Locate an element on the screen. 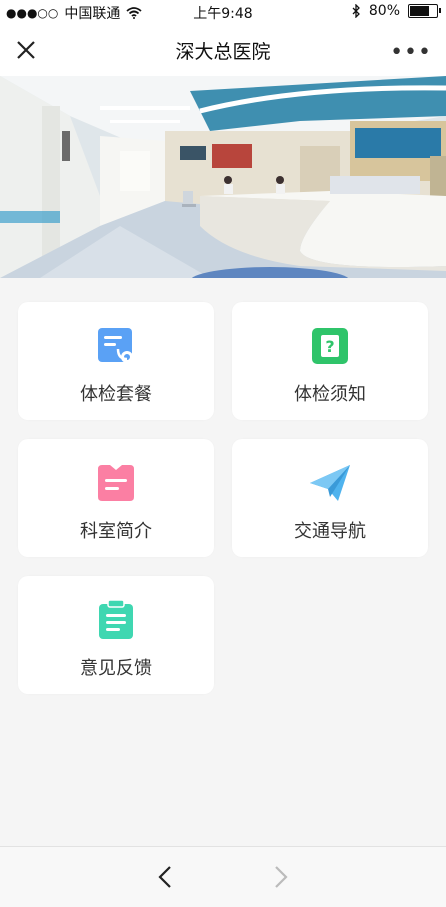 This screenshot has width=446, height=907. back-arrow-icon is located at coordinates (166, 877).